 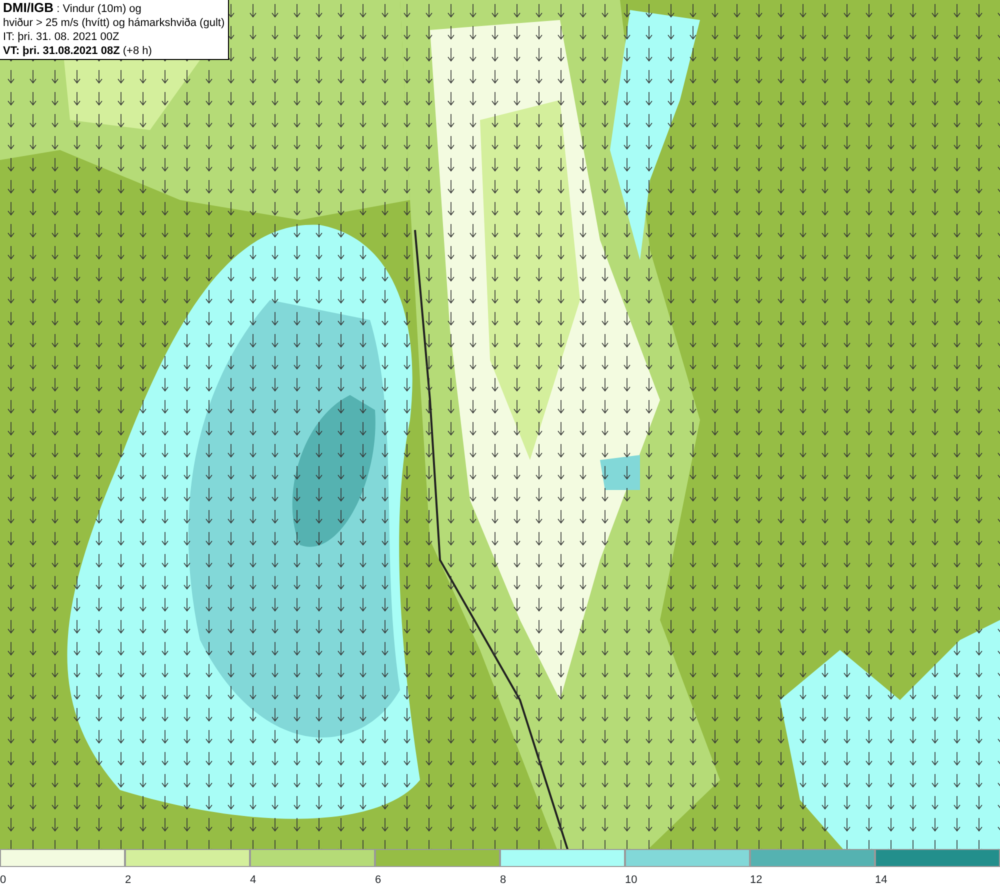 What do you see at coordinates (631, 880) in the screenshot?
I see `legend-label: 10` at bounding box center [631, 880].